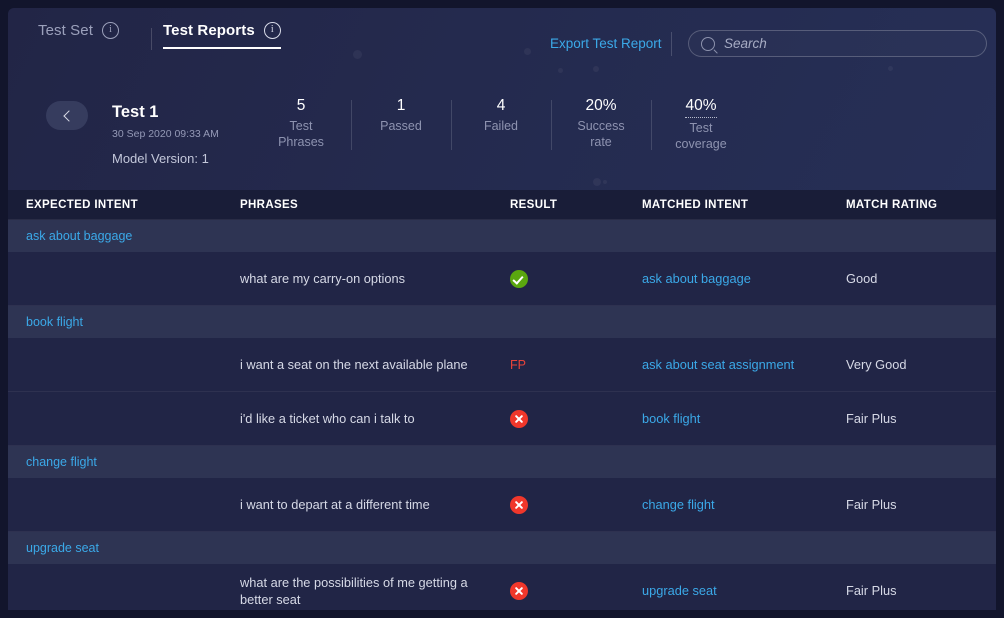  What do you see at coordinates (222, 48) in the screenshot?
I see `active-tab-indicator` at bounding box center [222, 48].